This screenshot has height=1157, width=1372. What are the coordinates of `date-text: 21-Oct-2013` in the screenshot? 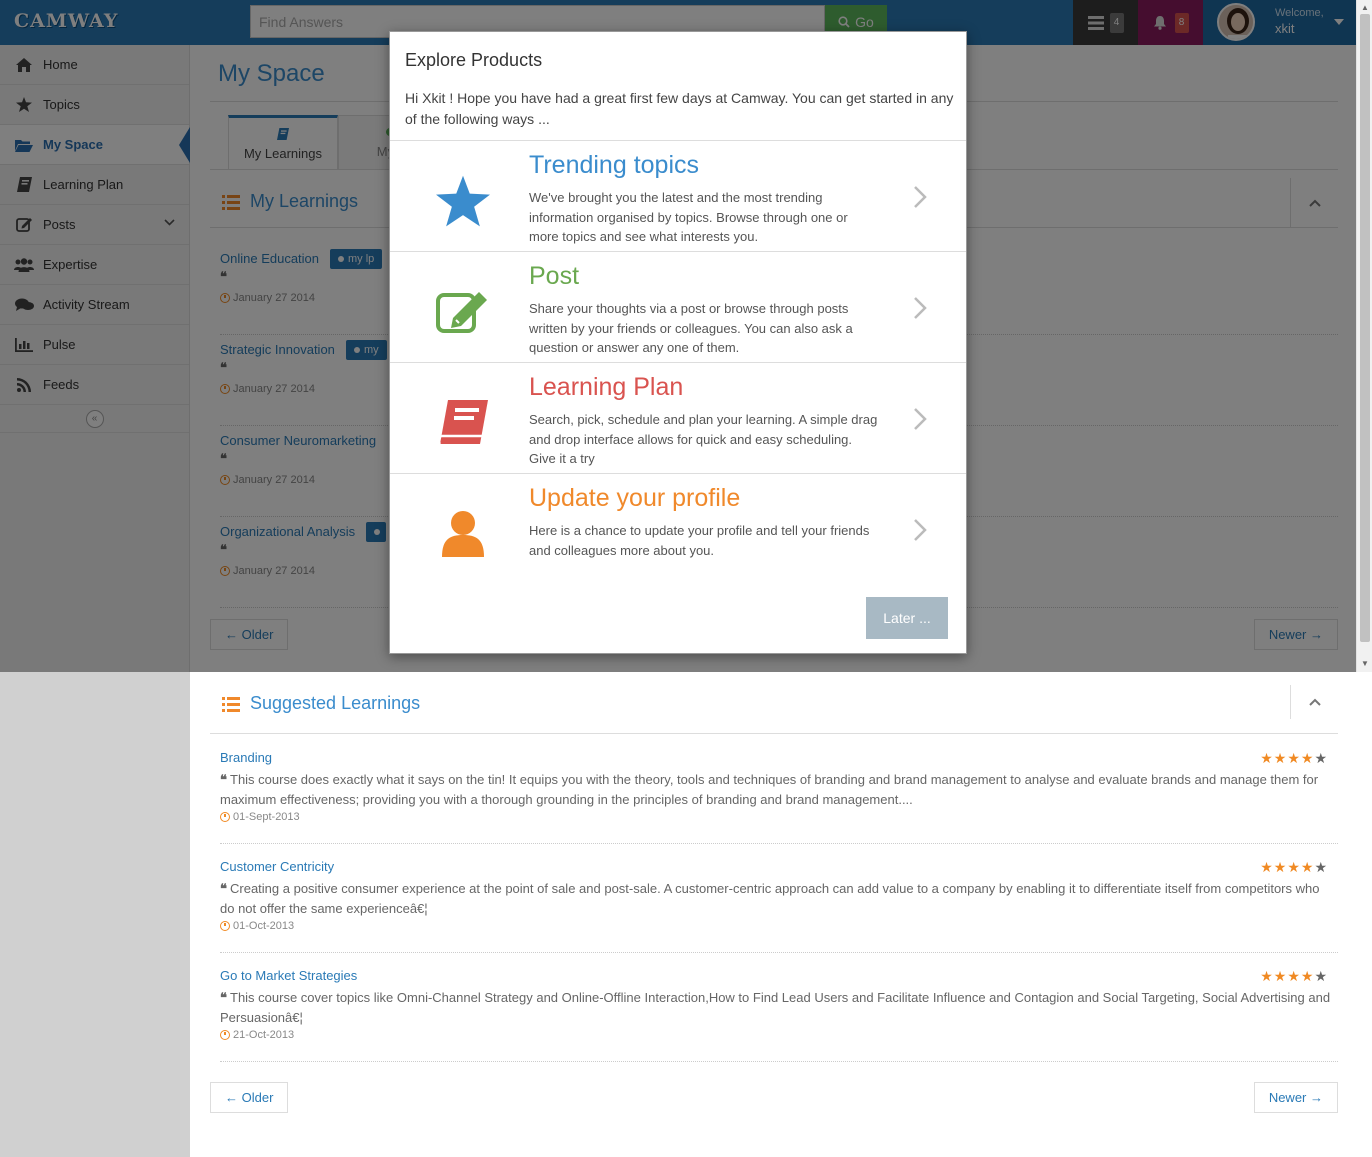 It's located at (264, 1035).